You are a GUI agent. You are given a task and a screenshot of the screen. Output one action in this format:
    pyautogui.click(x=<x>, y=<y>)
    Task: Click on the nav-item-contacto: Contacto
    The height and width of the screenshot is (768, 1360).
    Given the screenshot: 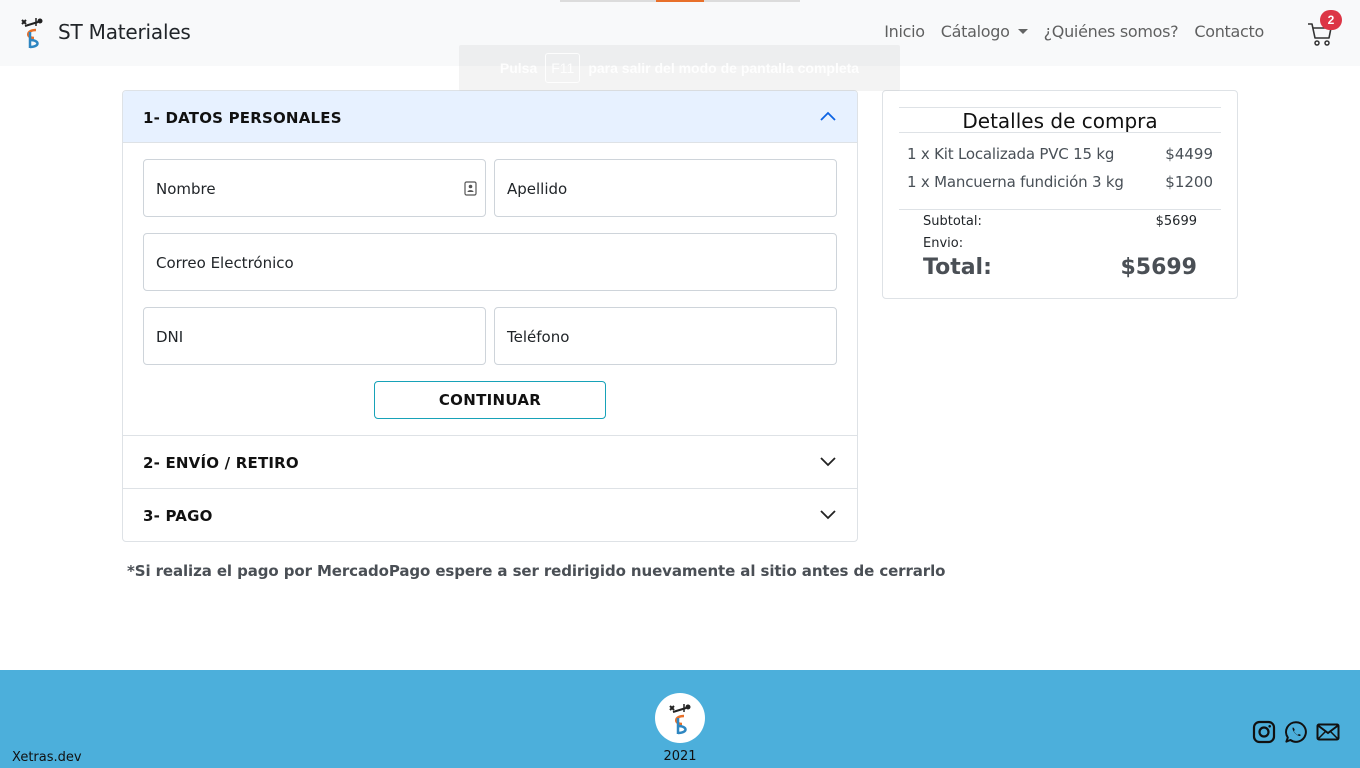 What is the action you would take?
    pyautogui.click(x=1229, y=31)
    